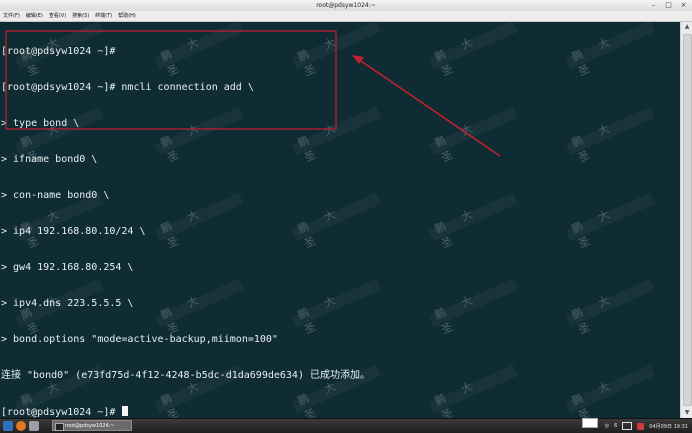 The width and height of the screenshot is (692, 433). What do you see at coordinates (58, 51) in the screenshot?
I see `terminal-line: [root@pdsyw1024 ~]#` at bounding box center [58, 51].